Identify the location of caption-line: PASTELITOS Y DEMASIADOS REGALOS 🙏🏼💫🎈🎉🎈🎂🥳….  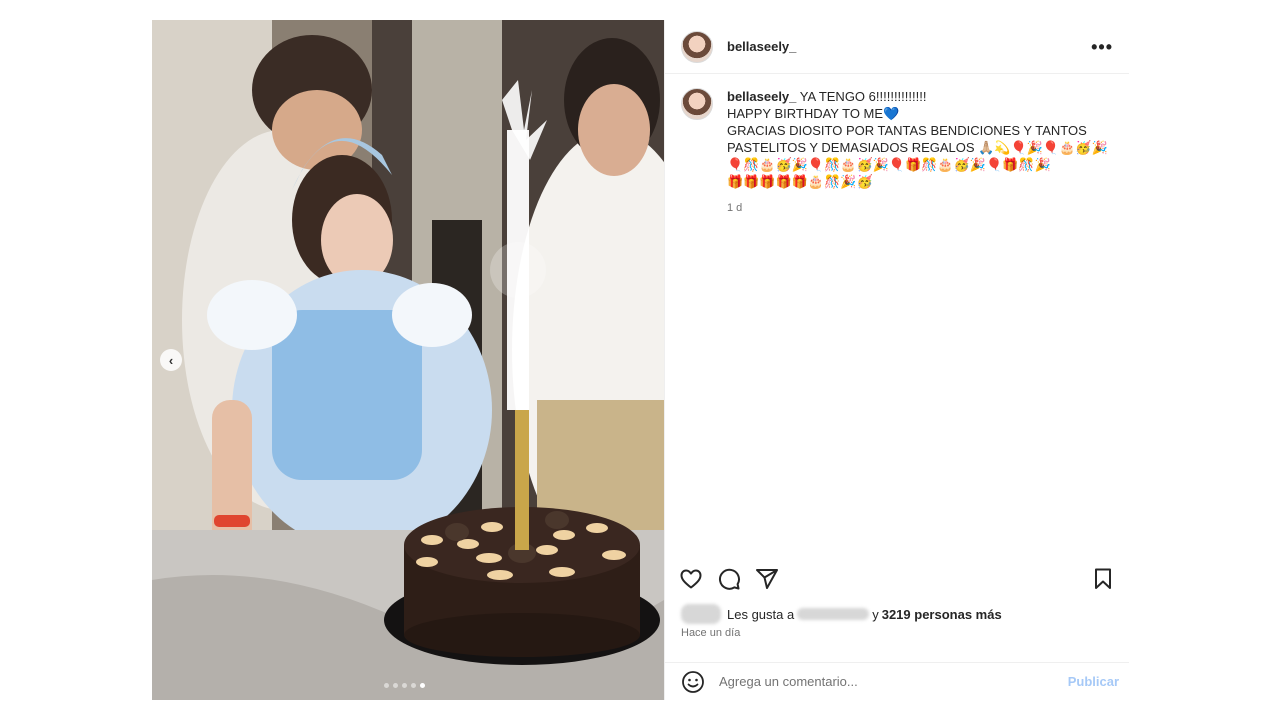
(917, 147).